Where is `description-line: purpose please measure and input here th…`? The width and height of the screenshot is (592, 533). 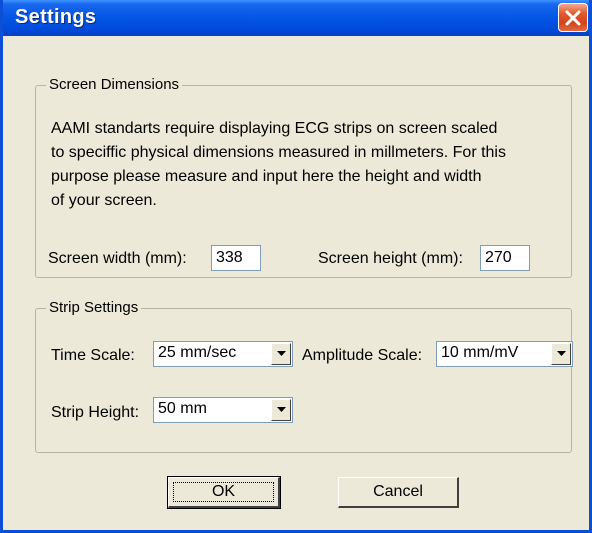 description-line: purpose please measure and input here th… is located at coordinates (266, 176).